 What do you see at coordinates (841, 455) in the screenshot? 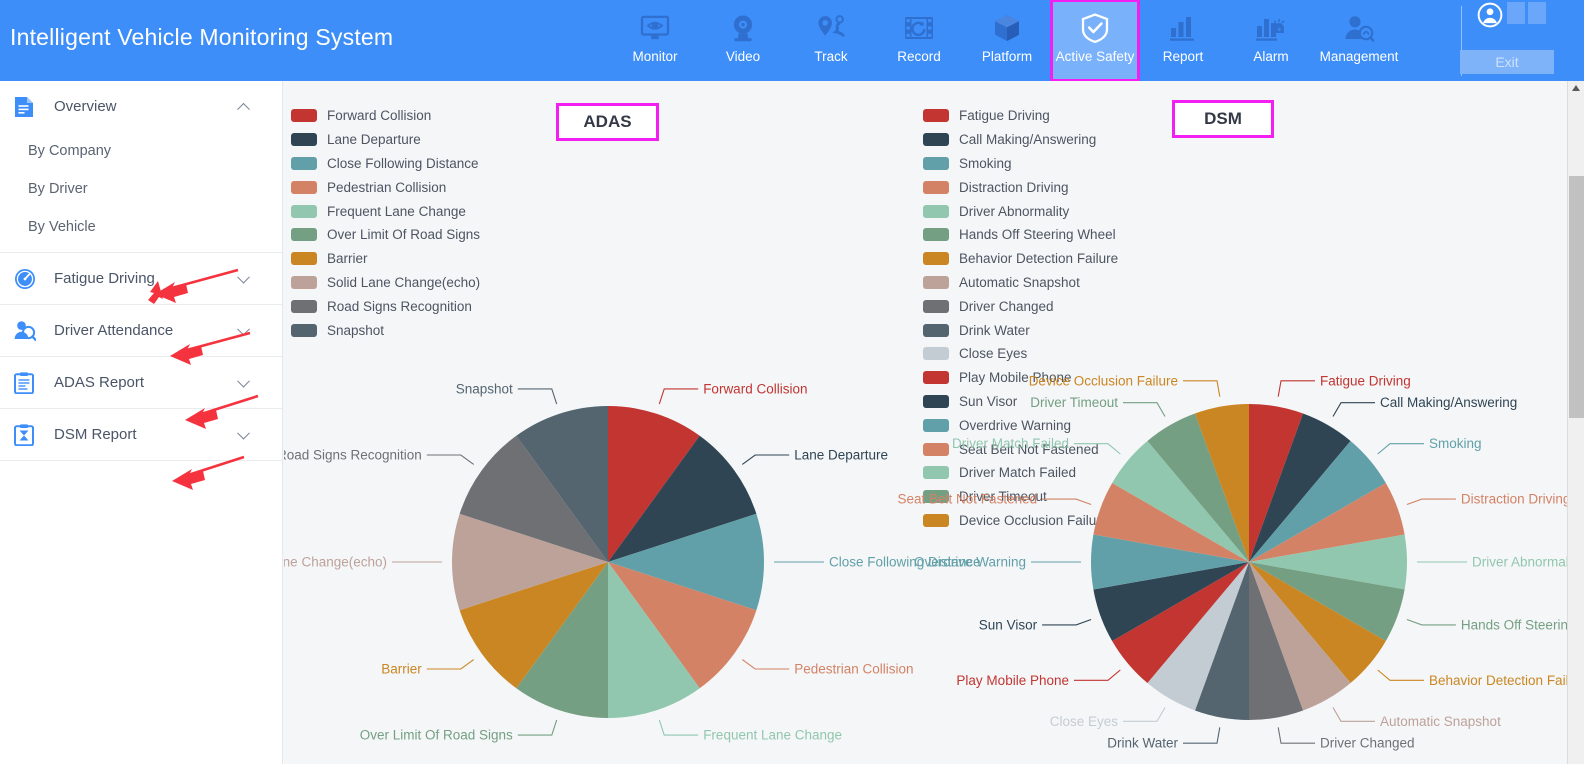
I see `pie-slice-label: Lane Departure` at bounding box center [841, 455].